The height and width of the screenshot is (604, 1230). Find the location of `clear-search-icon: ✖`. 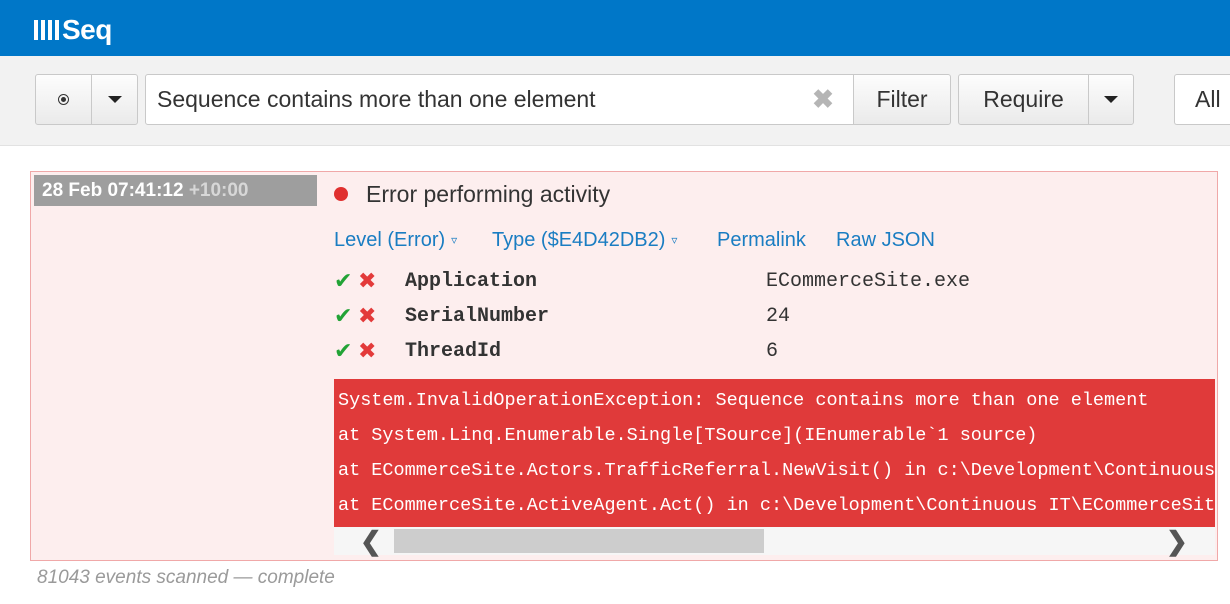

clear-search-icon: ✖ is located at coordinates (823, 99).